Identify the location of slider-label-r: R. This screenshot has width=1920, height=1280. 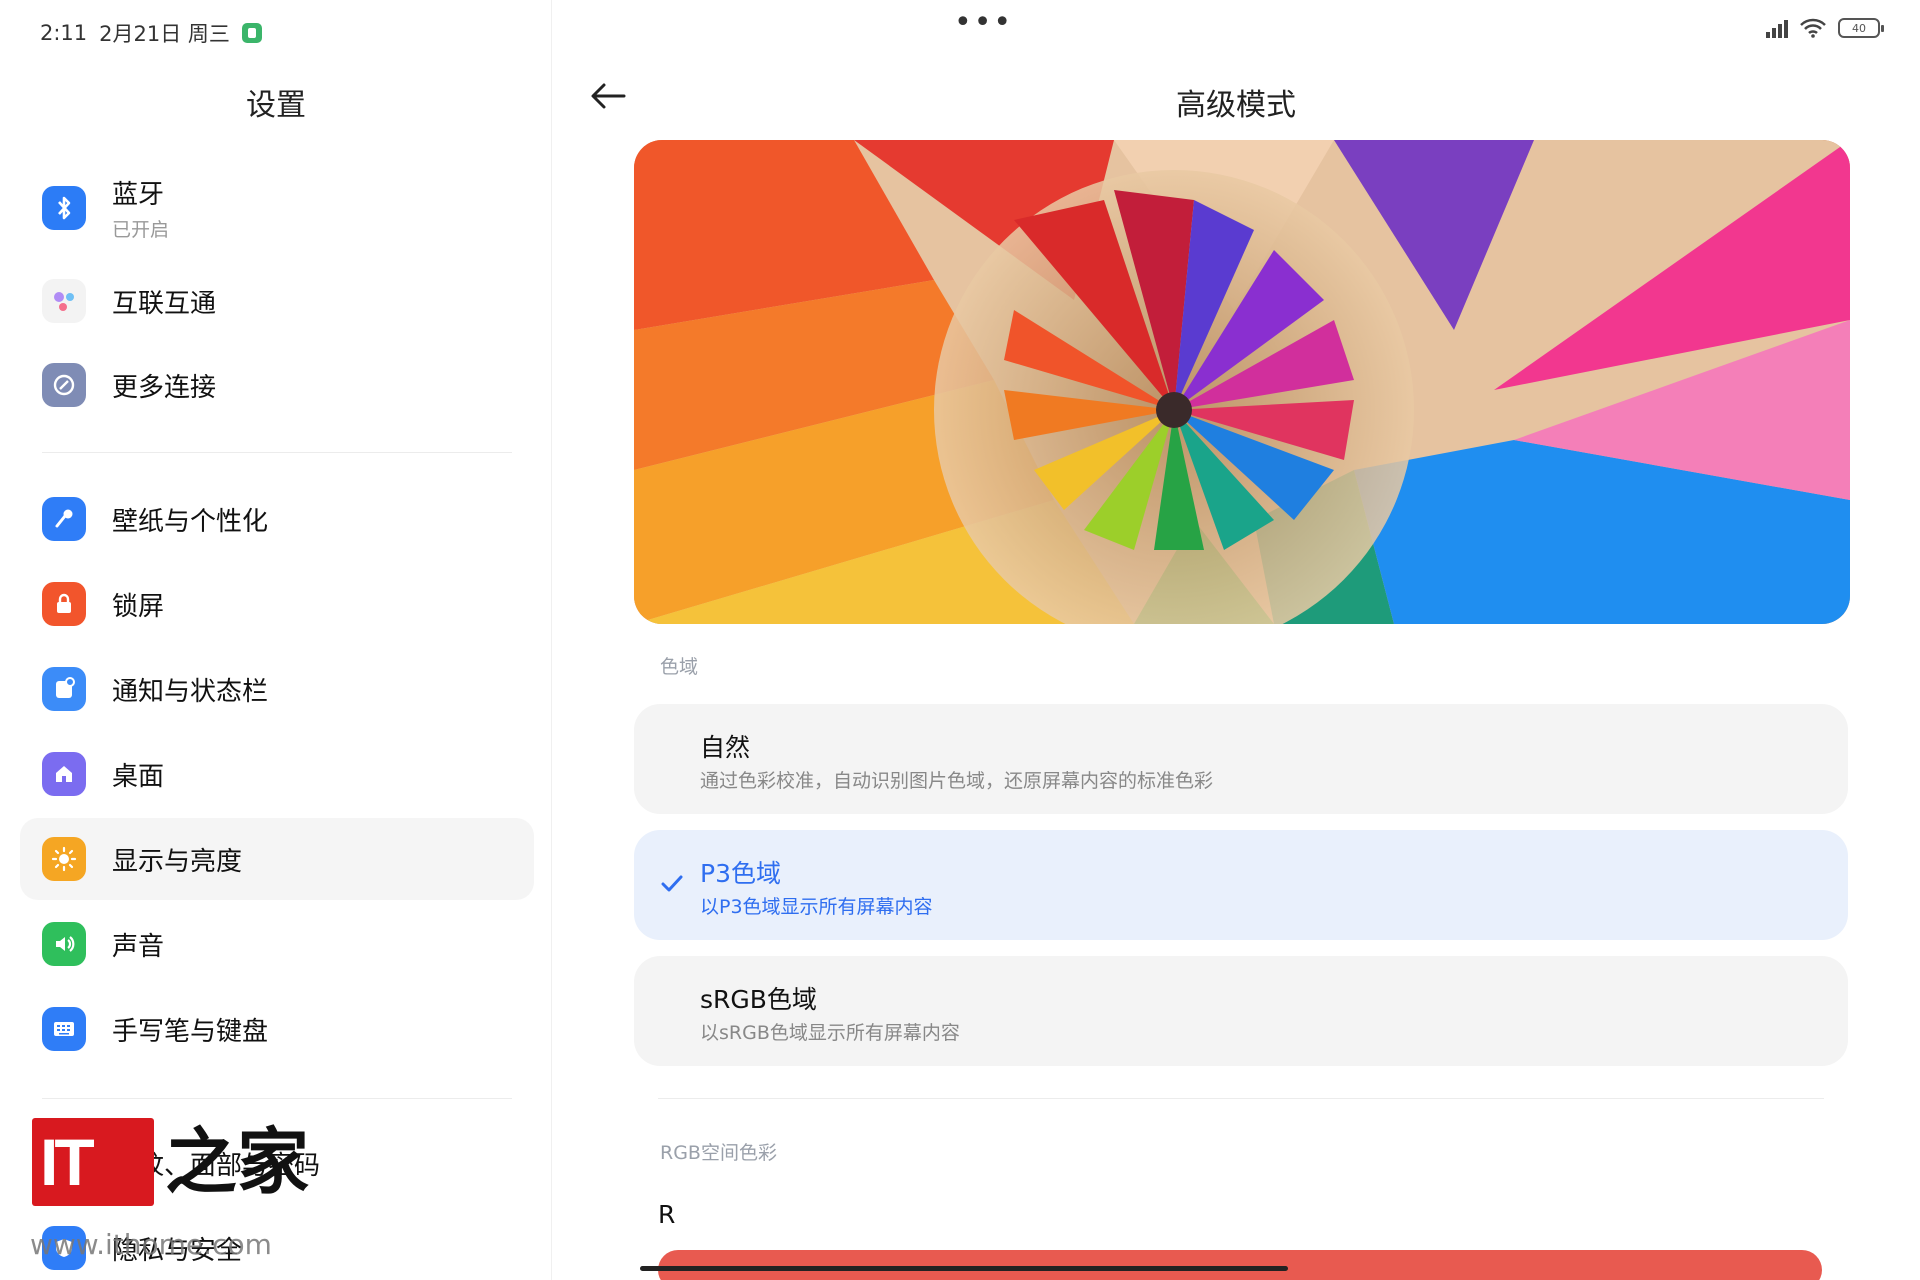
(667, 1214).